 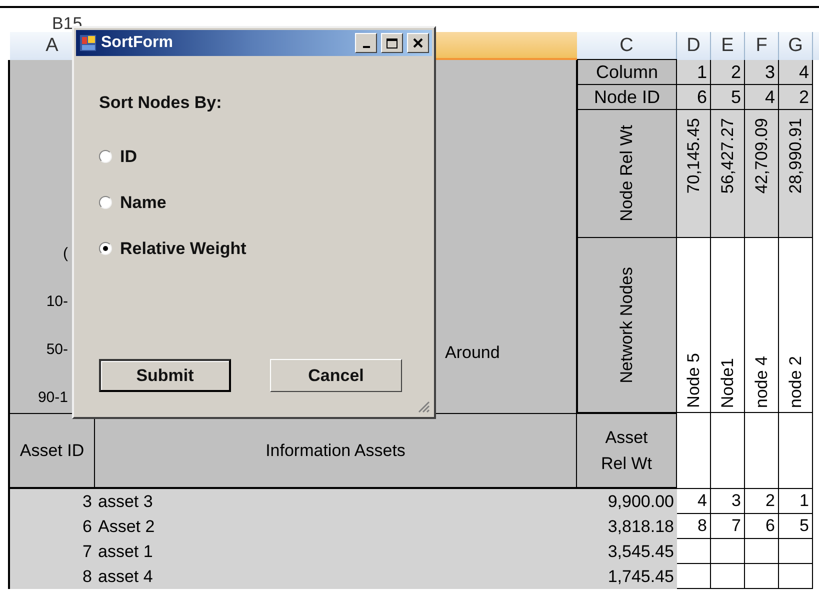 I want to click on cell-value: 9,900.00, so click(x=641, y=501).